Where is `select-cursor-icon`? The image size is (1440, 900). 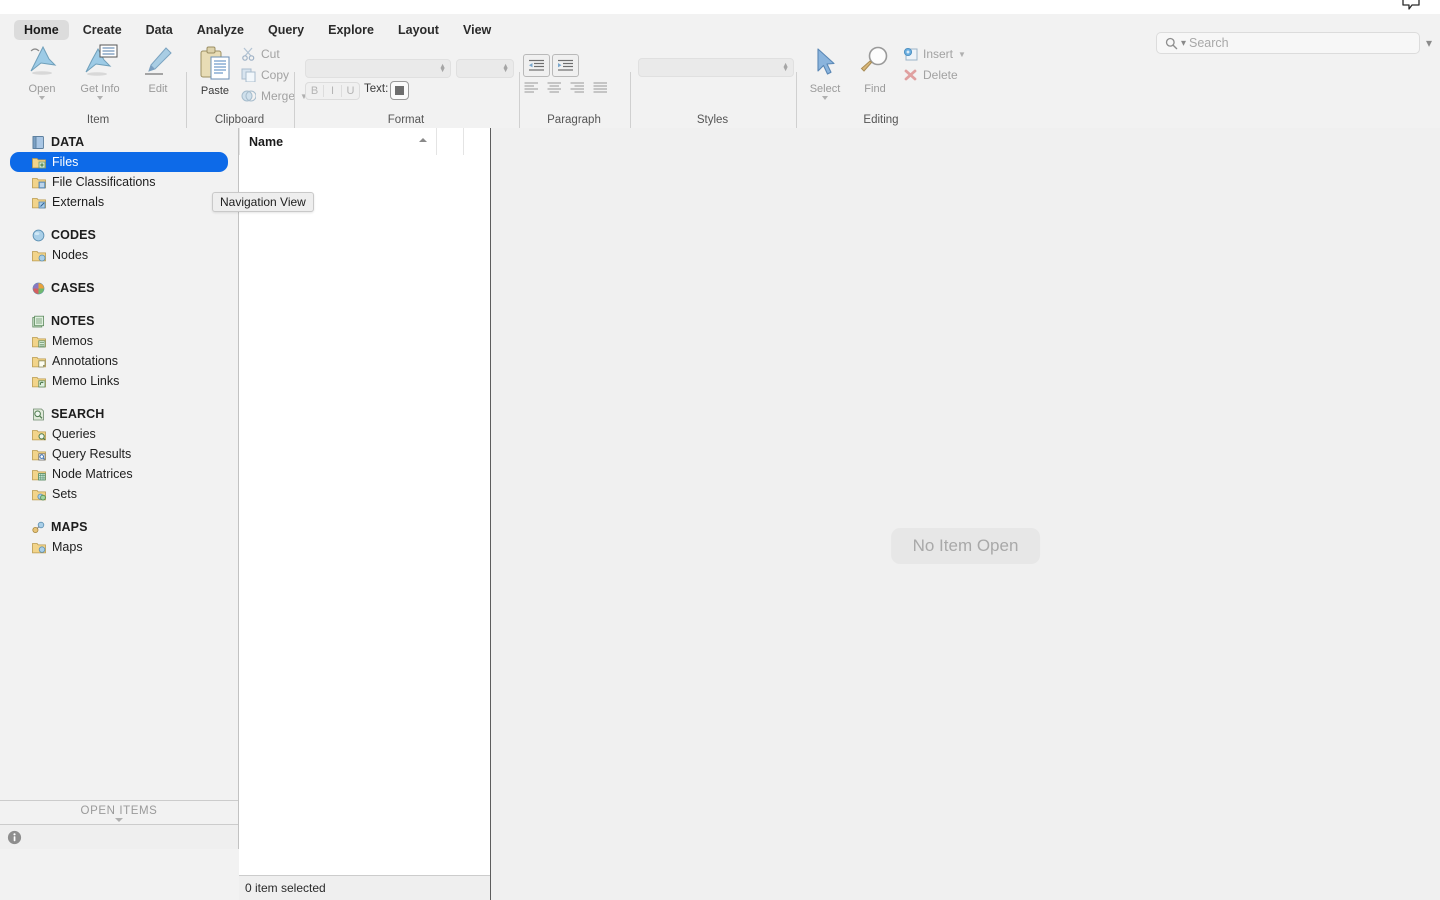 select-cursor-icon is located at coordinates (825, 62).